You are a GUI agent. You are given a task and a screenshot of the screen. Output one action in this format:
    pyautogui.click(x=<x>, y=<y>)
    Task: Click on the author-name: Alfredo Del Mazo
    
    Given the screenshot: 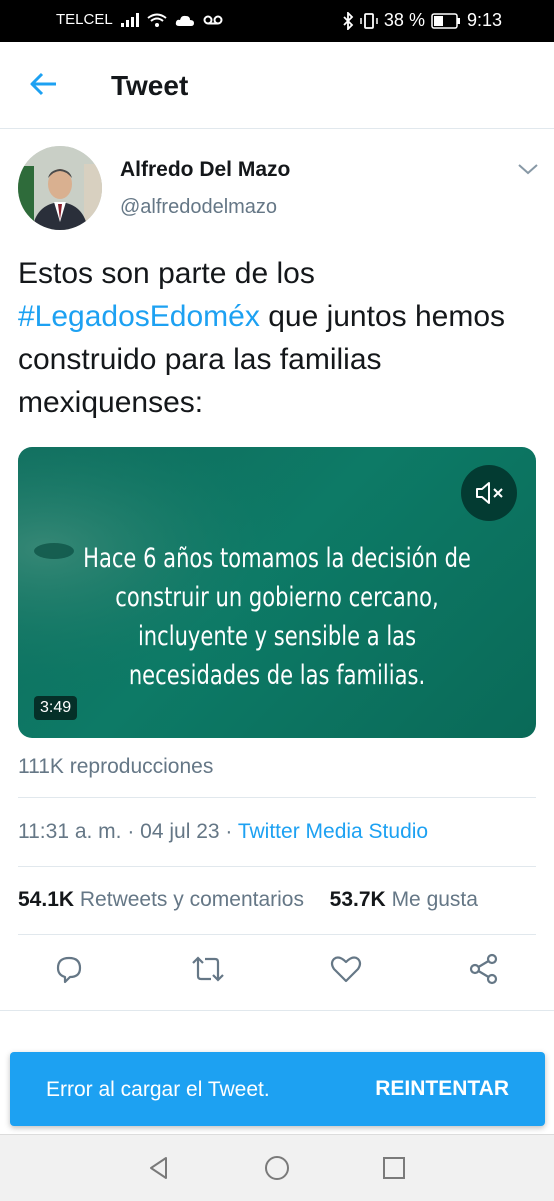 What is the action you would take?
    pyautogui.click(x=205, y=170)
    